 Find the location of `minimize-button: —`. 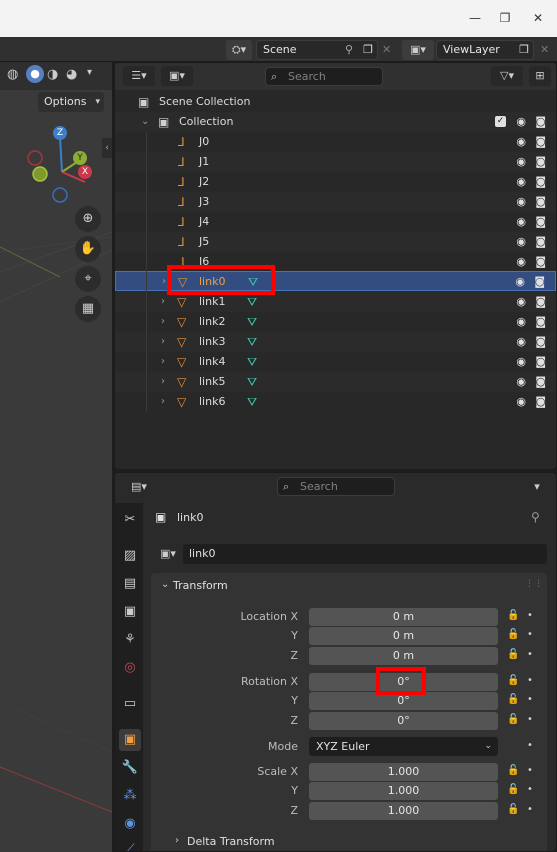

minimize-button: — is located at coordinates (475, 18).